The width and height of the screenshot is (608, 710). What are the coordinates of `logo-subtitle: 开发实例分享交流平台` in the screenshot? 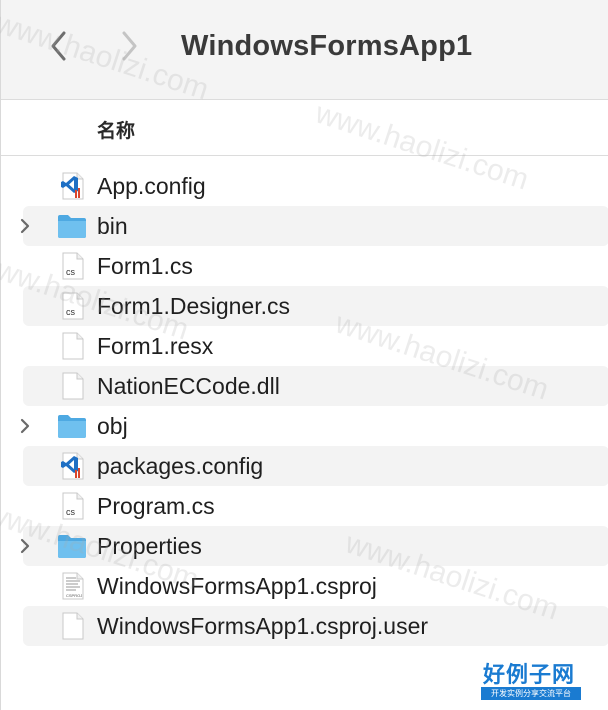 It's located at (531, 693).